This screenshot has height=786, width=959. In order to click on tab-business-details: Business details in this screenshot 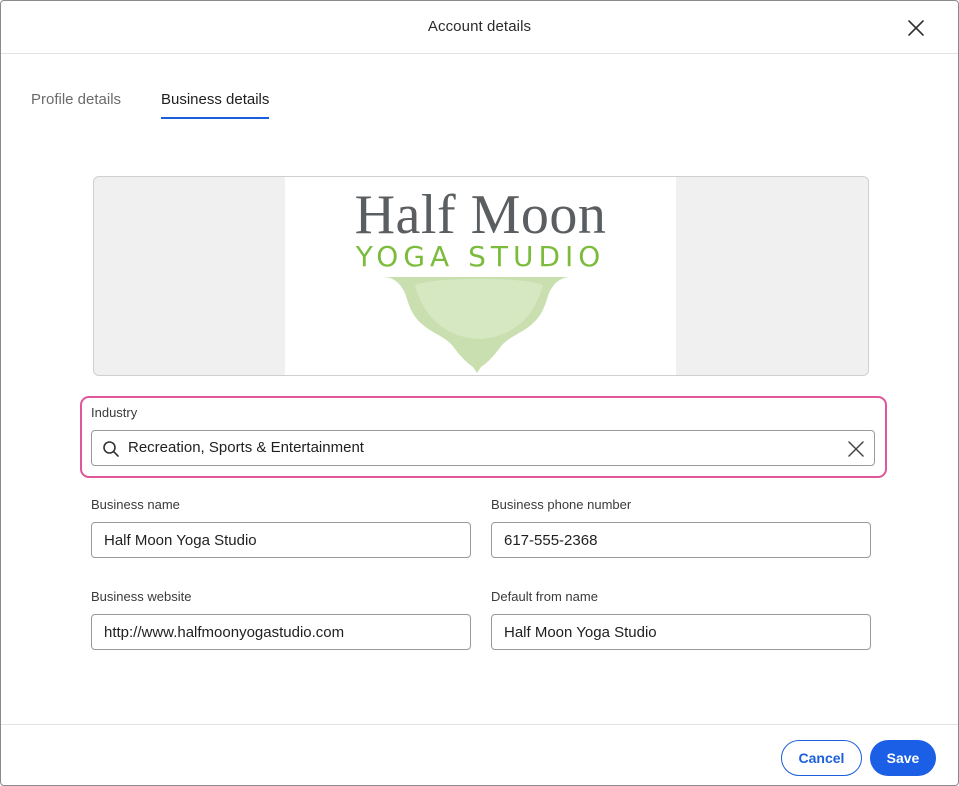, I will do `click(215, 105)`.